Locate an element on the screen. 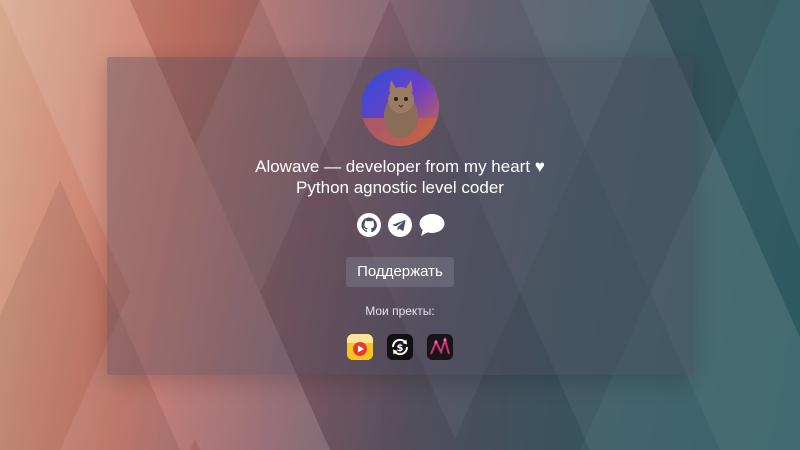 This screenshot has height=450, width=800. telegram-icon is located at coordinates (400, 225).